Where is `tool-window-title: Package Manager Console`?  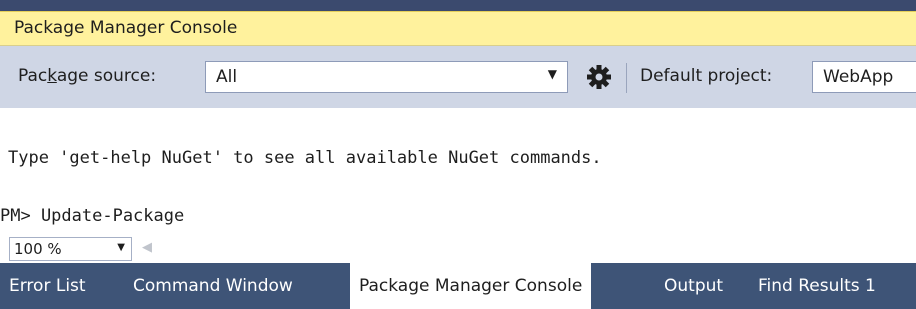 tool-window-title: Package Manager Console is located at coordinates (458, 28).